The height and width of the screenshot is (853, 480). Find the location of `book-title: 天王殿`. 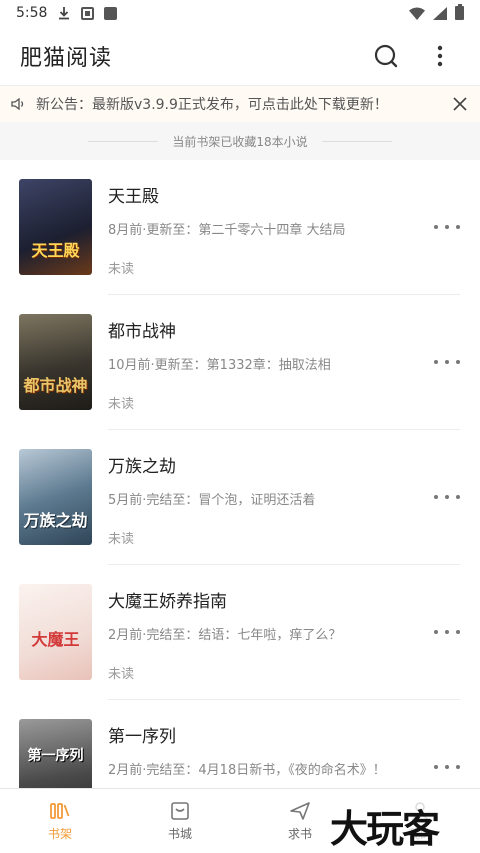

book-title: 天王殿 is located at coordinates (133, 197).